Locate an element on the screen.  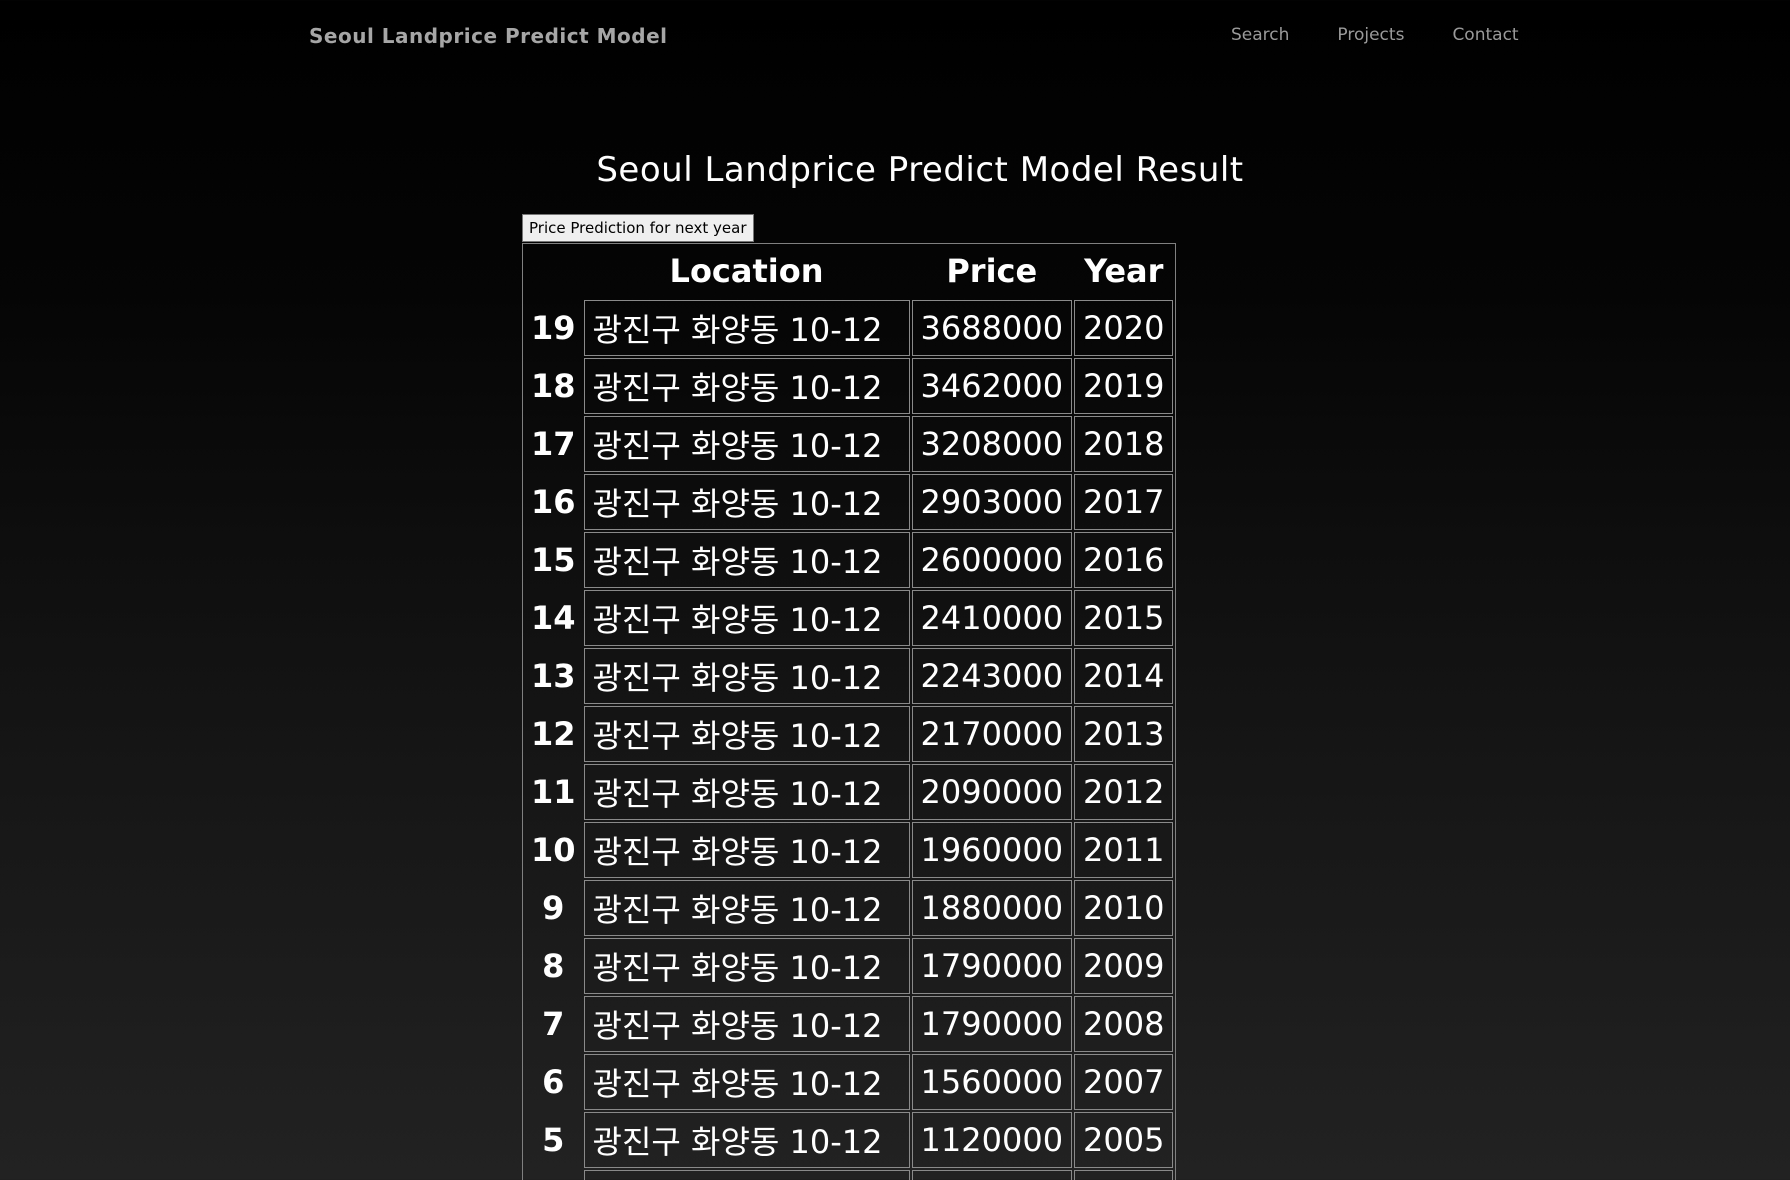
price-cell: 2600000 is located at coordinates (992, 560).